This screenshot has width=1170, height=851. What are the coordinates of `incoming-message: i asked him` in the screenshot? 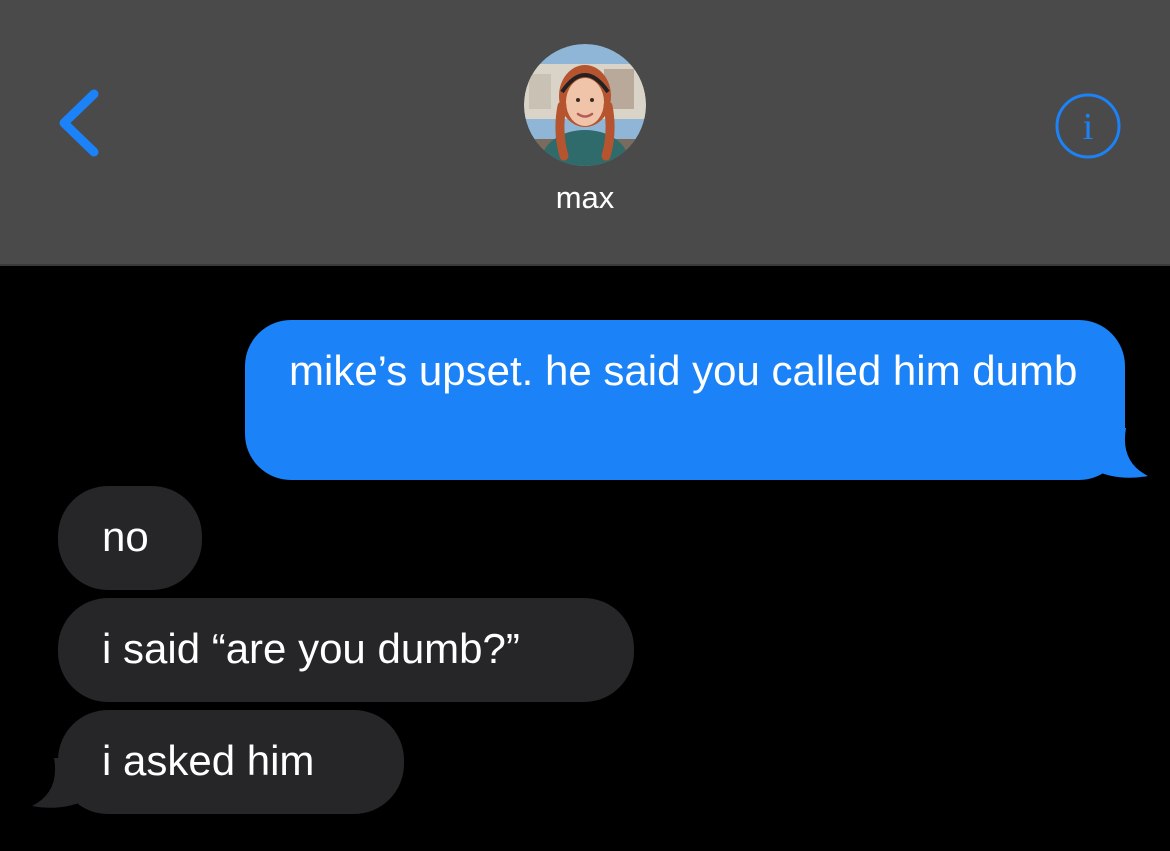 It's located at (231, 762).